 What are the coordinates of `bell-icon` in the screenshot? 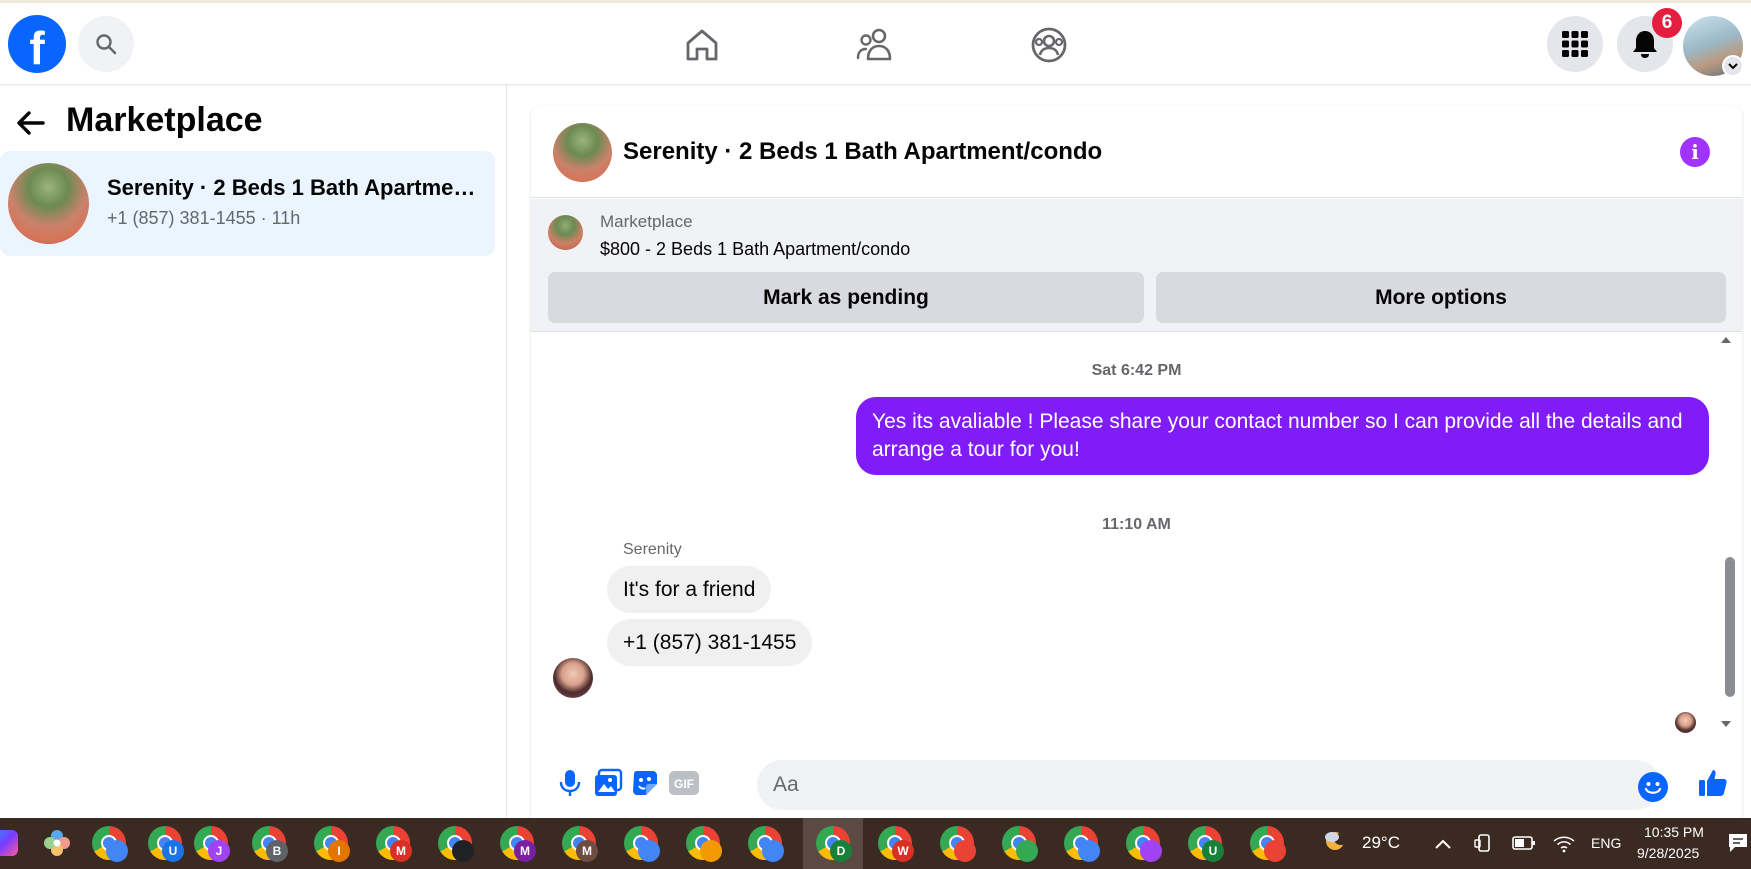 It's located at (1645, 44).